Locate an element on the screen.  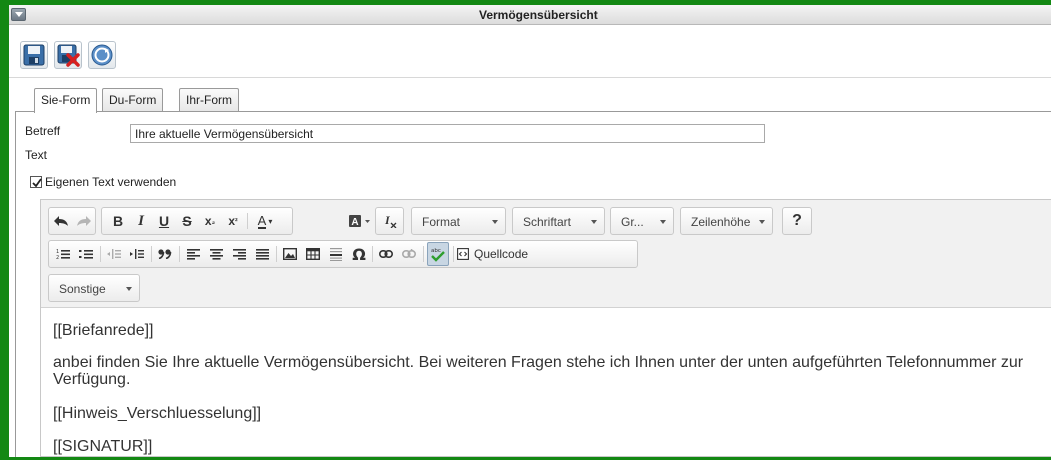
special-char-button: Ω is located at coordinates (359, 254).